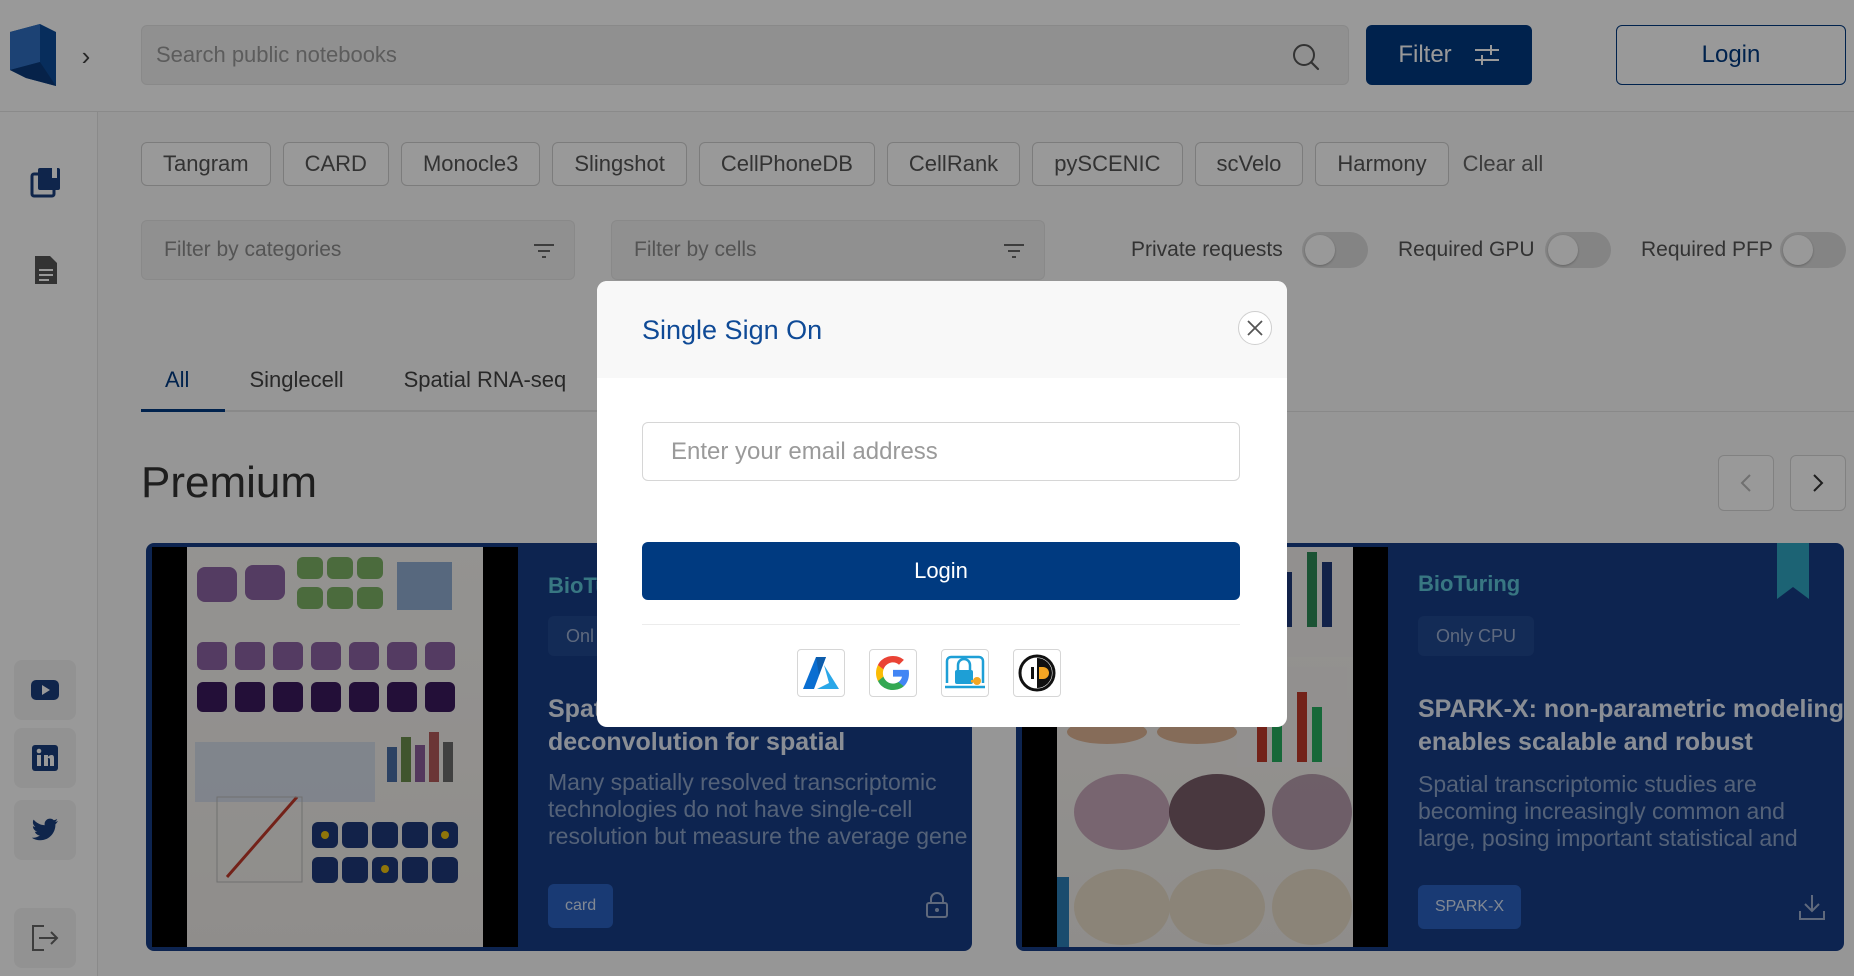 The image size is (1854, 976). I want to click on google-icon, so click(892, 673).